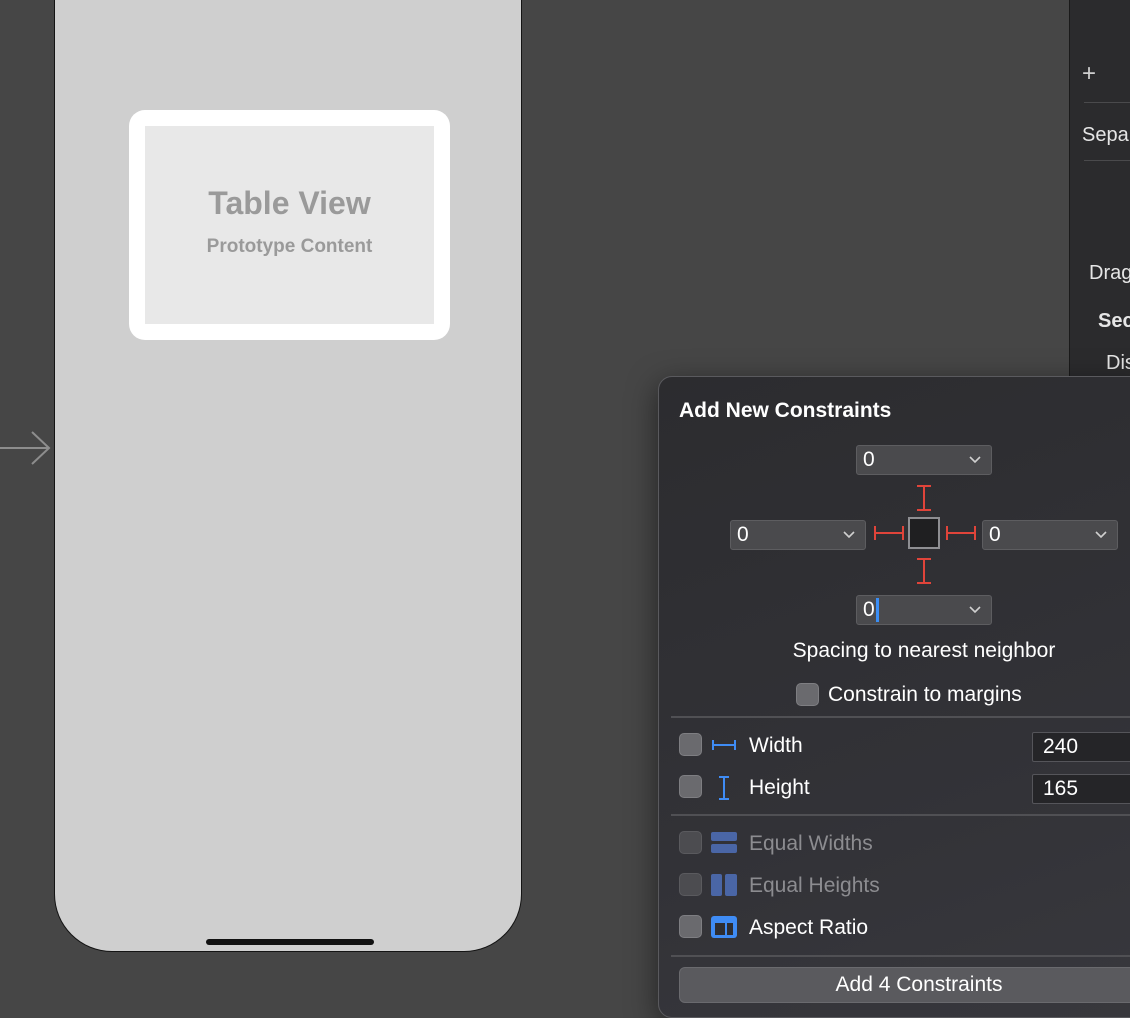 This screenshot has height=1018, width=1130. Describe the element at coordinates (1050, 535) in the screenshot. I see `trailing-spacing-field: 0` at that location.